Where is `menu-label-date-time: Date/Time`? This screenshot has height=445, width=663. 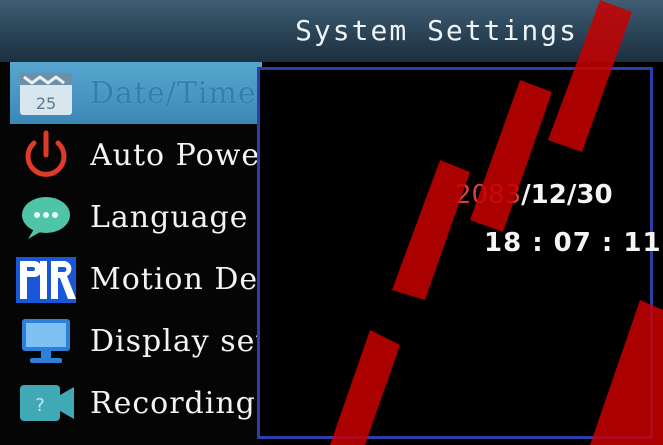 menu-label-date-time: Date/Time is located at coordinates (173, 93).